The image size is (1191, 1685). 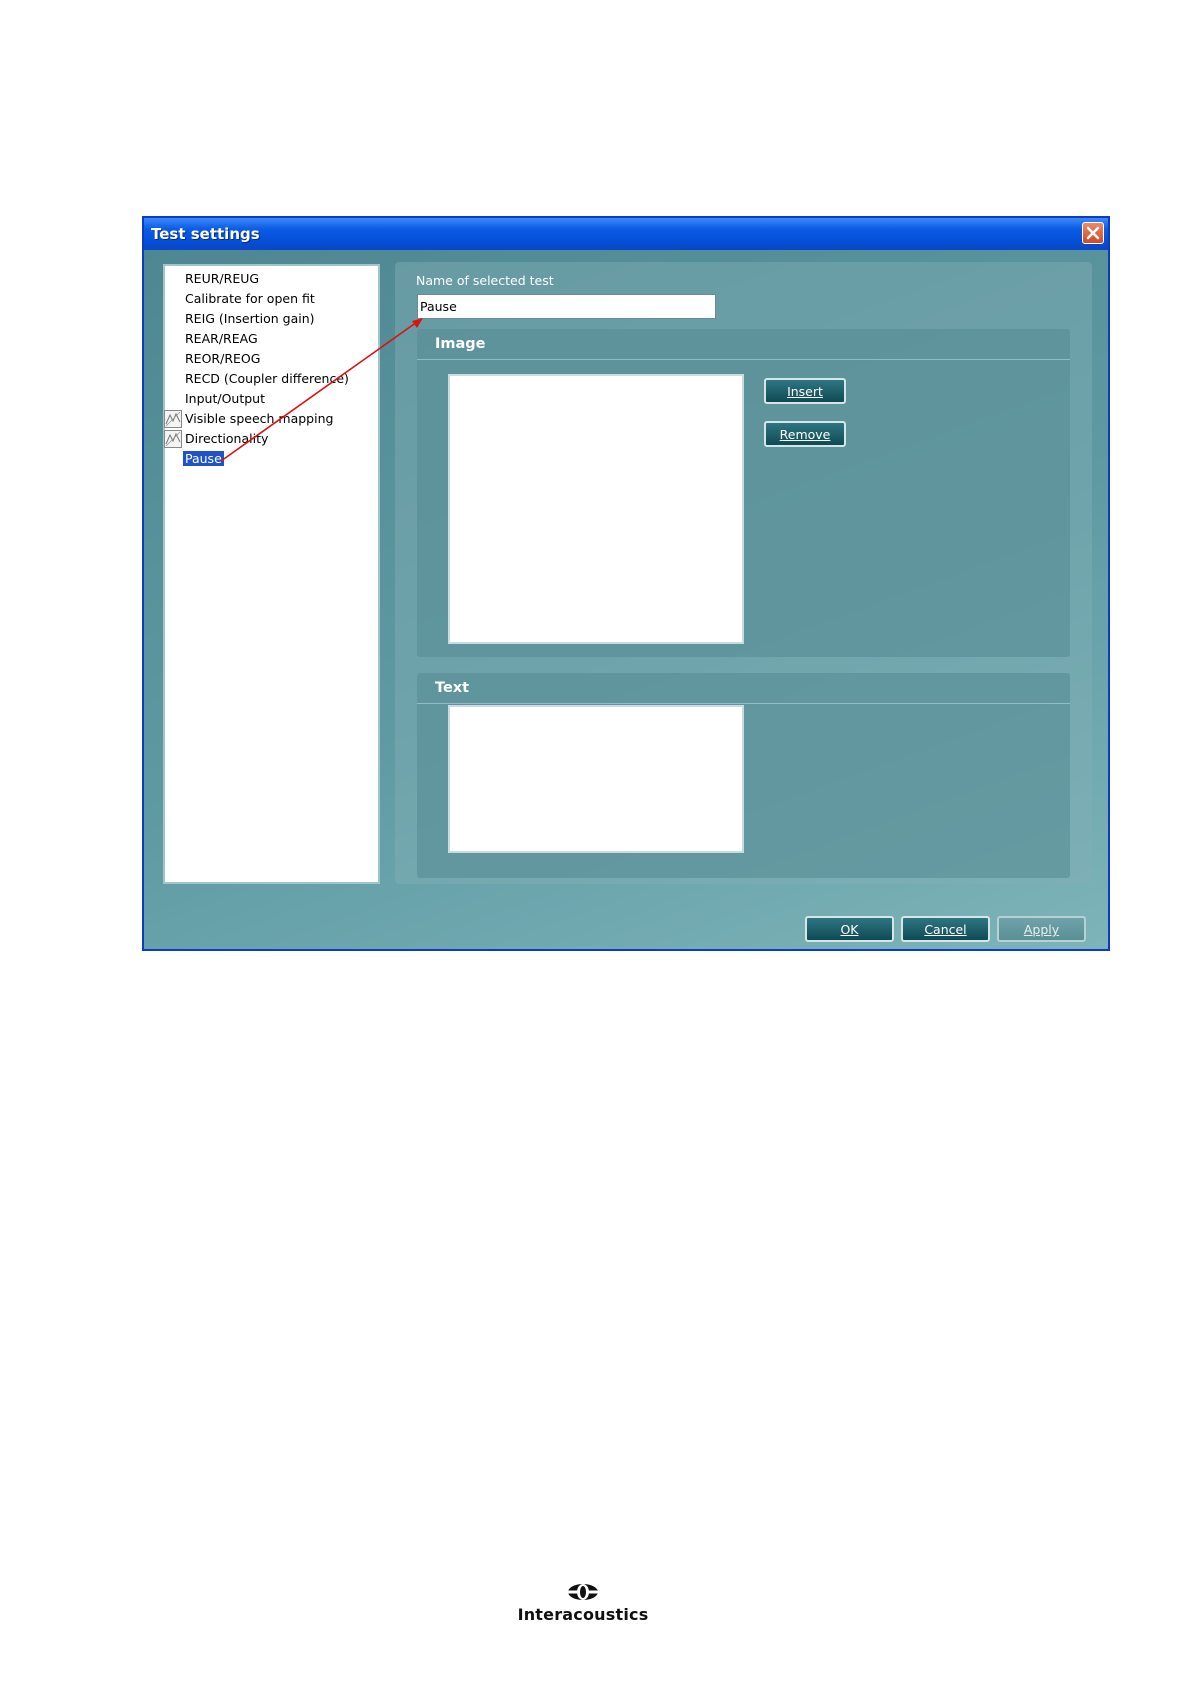 I want to click on dialog-title: Test settings, so click(x=205, y=234).